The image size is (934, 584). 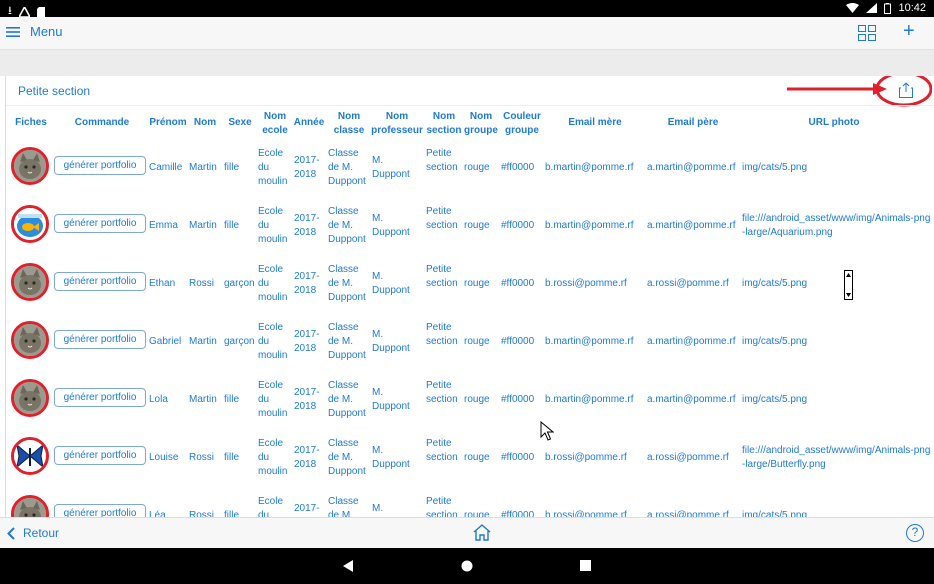 I want to click on col-annee: Année, so click(x=309, y=122).